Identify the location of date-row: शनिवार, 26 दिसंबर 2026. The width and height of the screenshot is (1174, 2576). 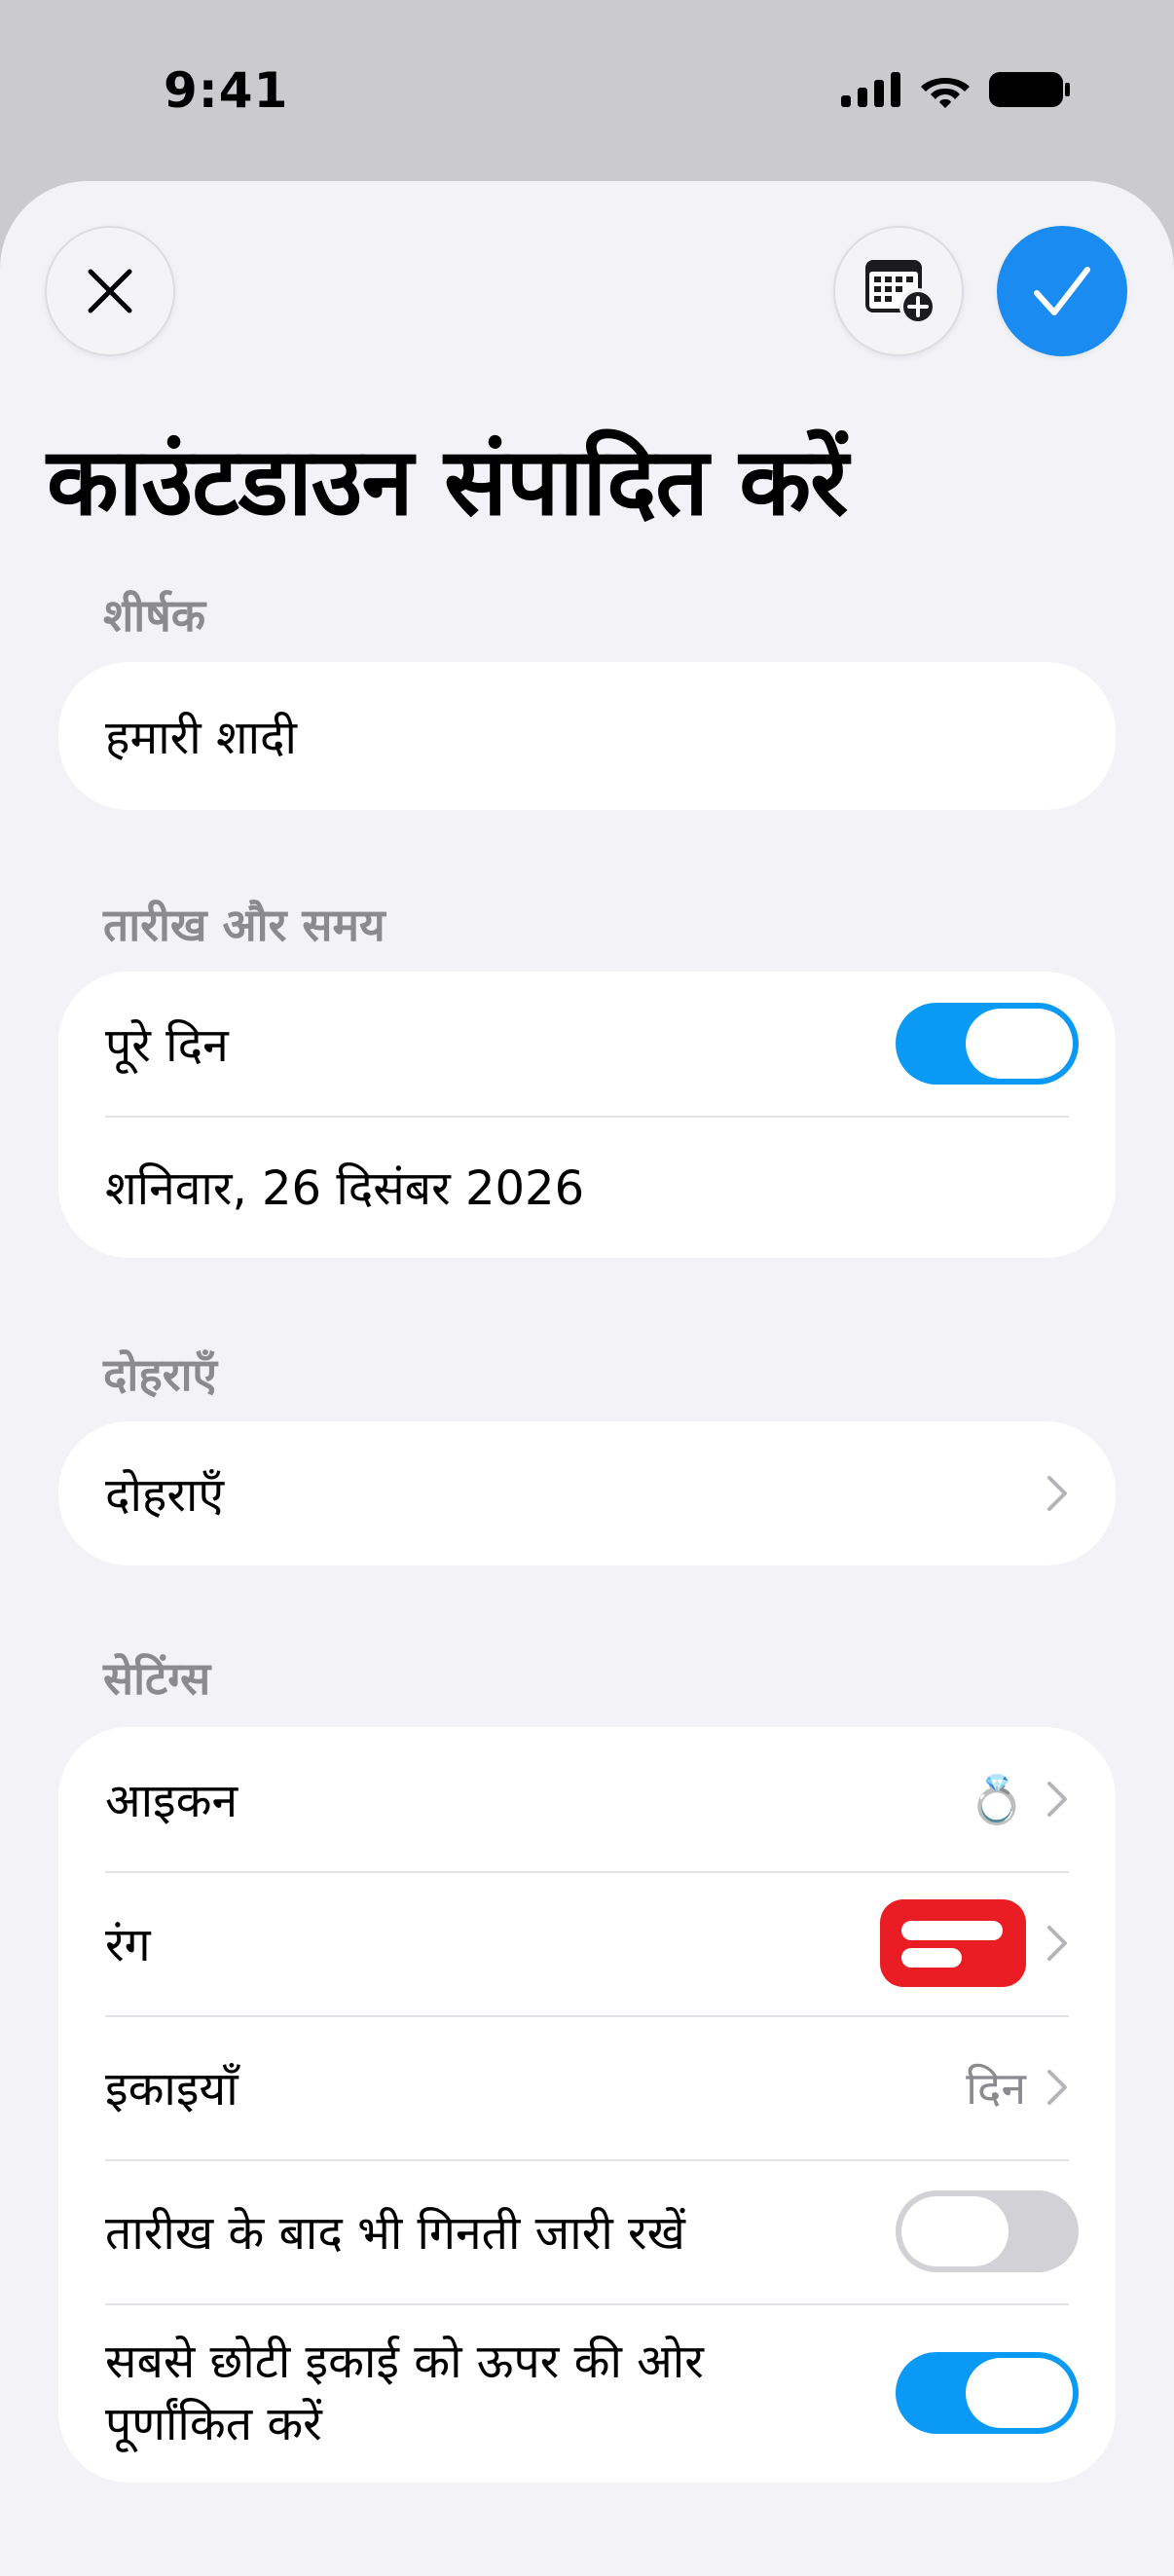
(587, 1187).